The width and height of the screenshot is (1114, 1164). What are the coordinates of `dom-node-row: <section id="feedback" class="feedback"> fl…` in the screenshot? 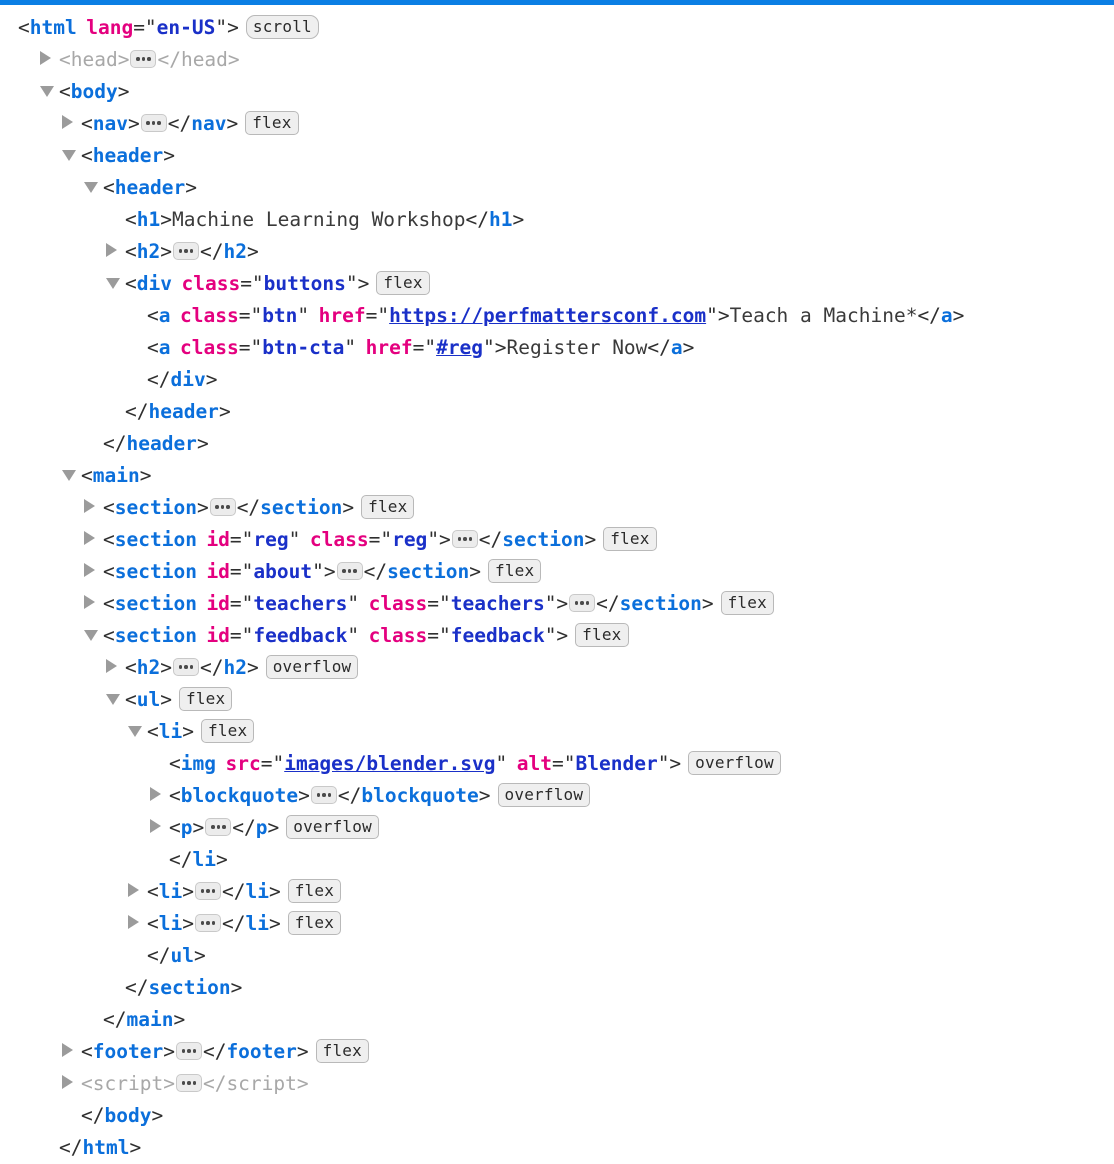 It's located at (557, 636).